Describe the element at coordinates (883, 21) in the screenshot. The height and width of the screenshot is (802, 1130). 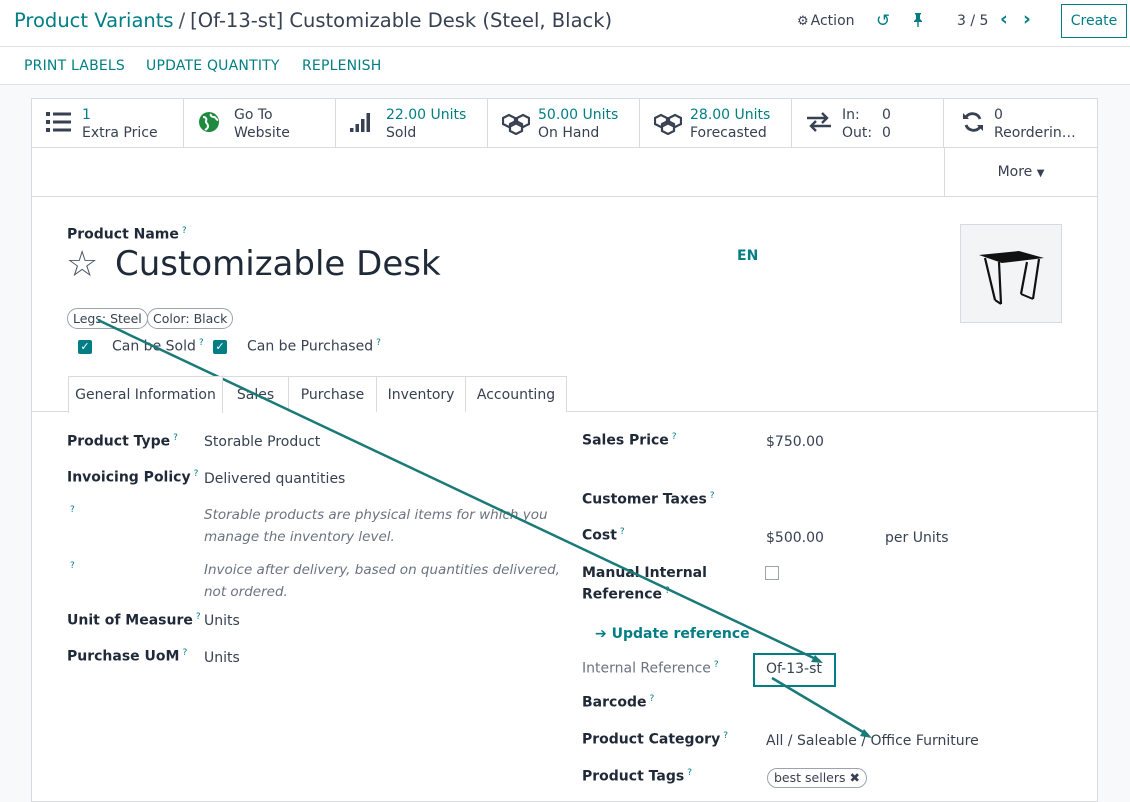
I see `discard-refresh-icon: ↺` at that location.